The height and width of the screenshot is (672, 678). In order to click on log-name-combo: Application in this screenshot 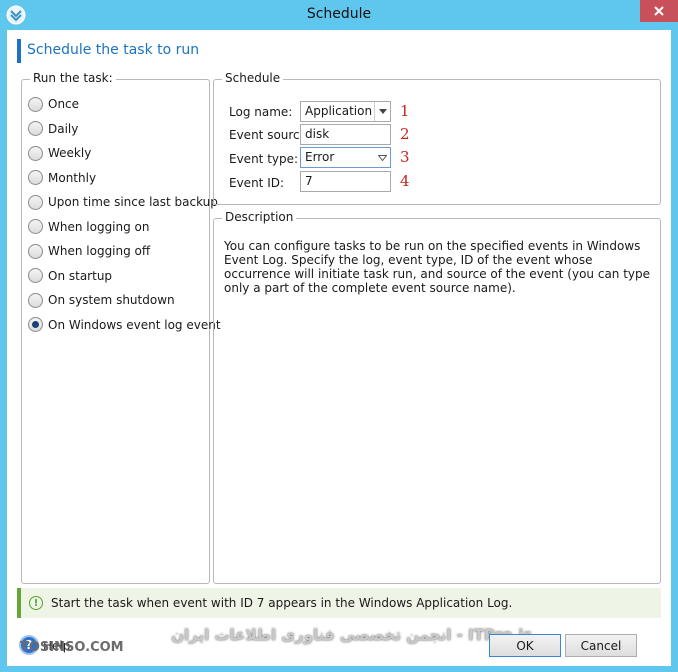, I will do `click(345, 111)`.